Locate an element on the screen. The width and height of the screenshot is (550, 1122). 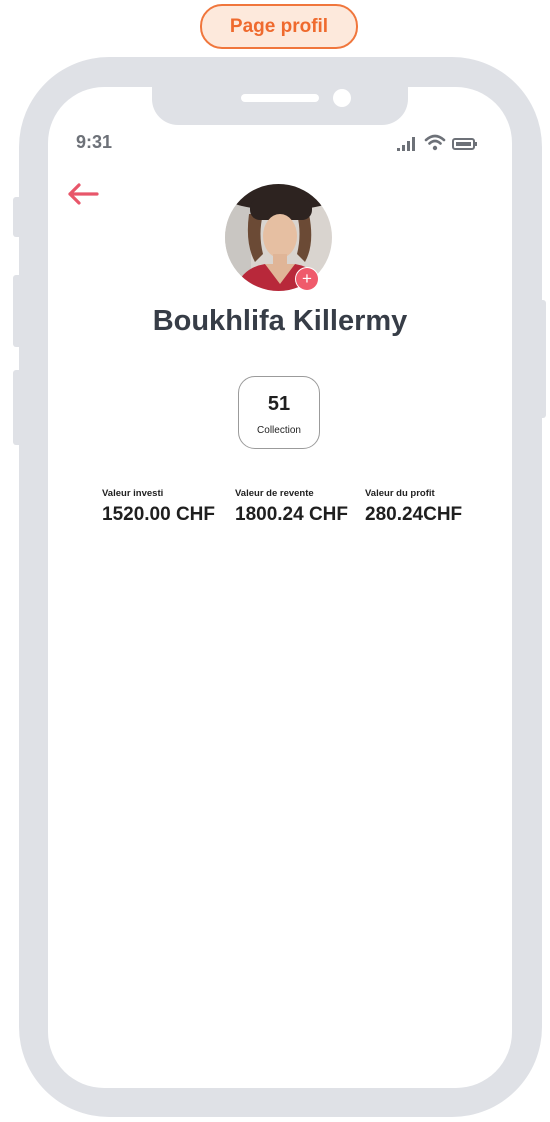
stat-profit: Valeur du profit 280.24CHF is located at coordinates (413, 507).